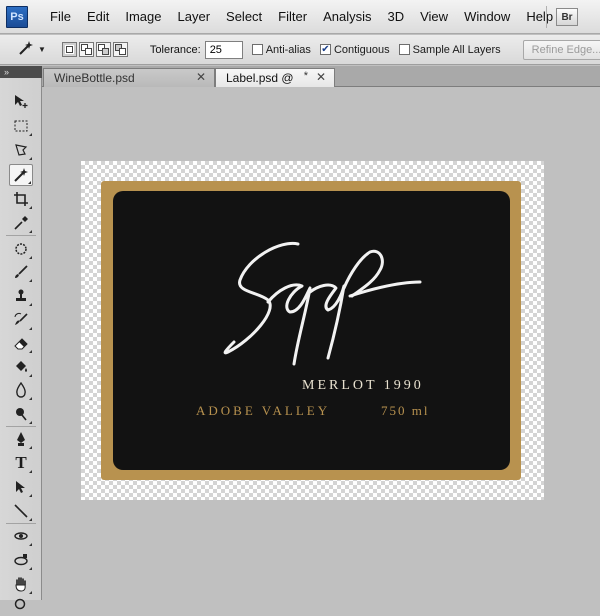 Image resolution: width=600 pixels, height=616 pixels. I want to click on history-brush-tool, so click(21, 320).